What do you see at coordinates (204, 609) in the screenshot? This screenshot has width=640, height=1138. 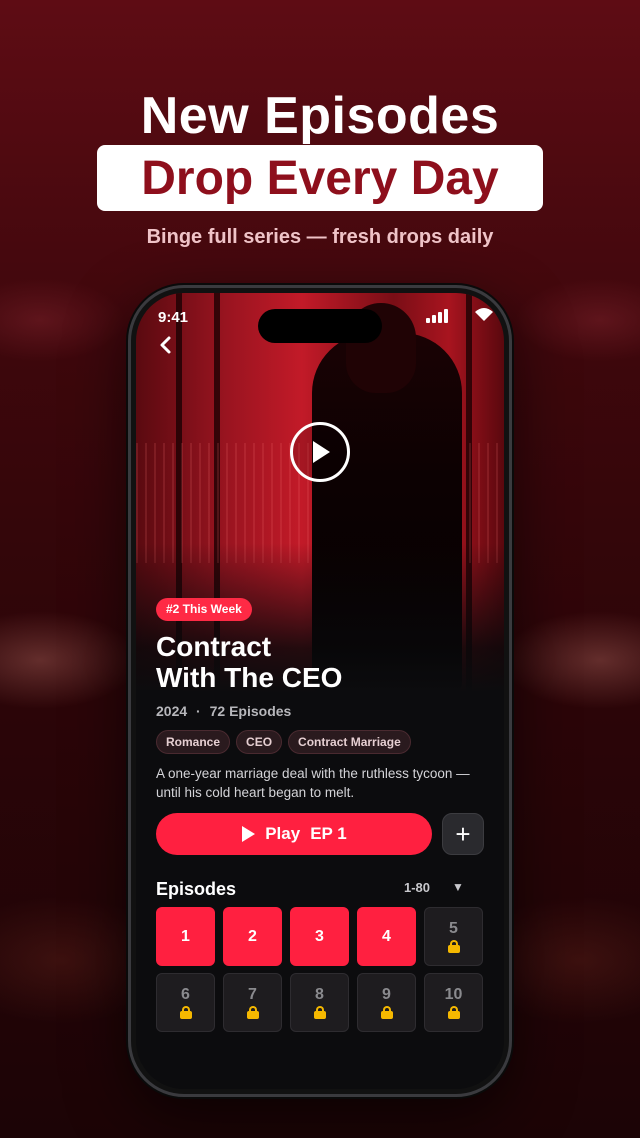 I see `rank-badge: #2 This Week` at bounding box center [204, 609].